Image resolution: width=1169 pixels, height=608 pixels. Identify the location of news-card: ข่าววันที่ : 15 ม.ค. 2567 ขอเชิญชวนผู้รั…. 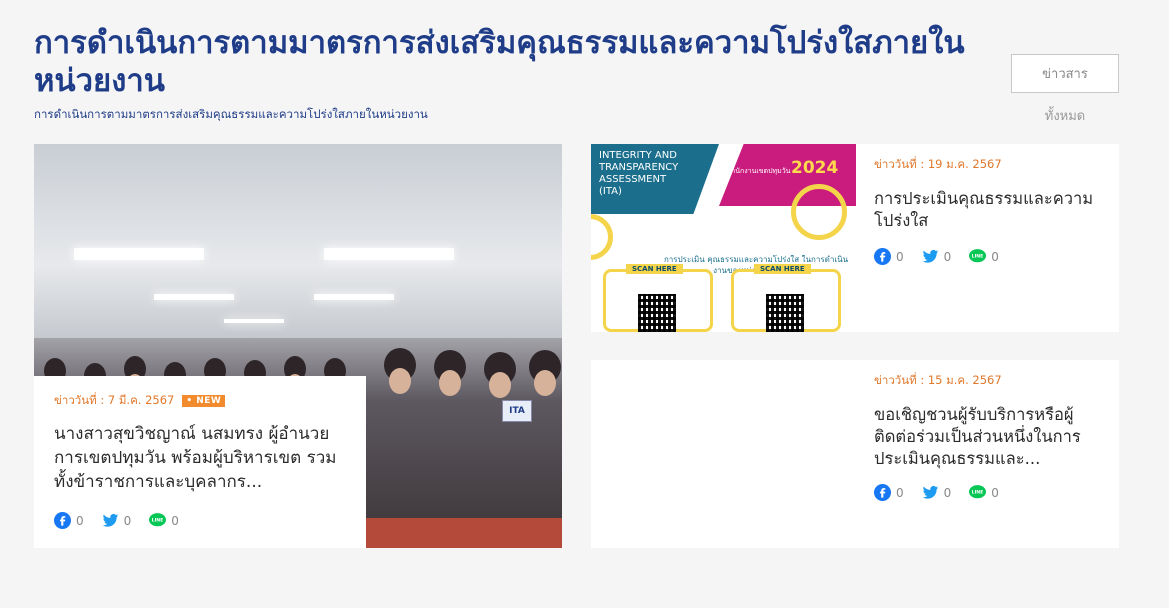
(855, 454).